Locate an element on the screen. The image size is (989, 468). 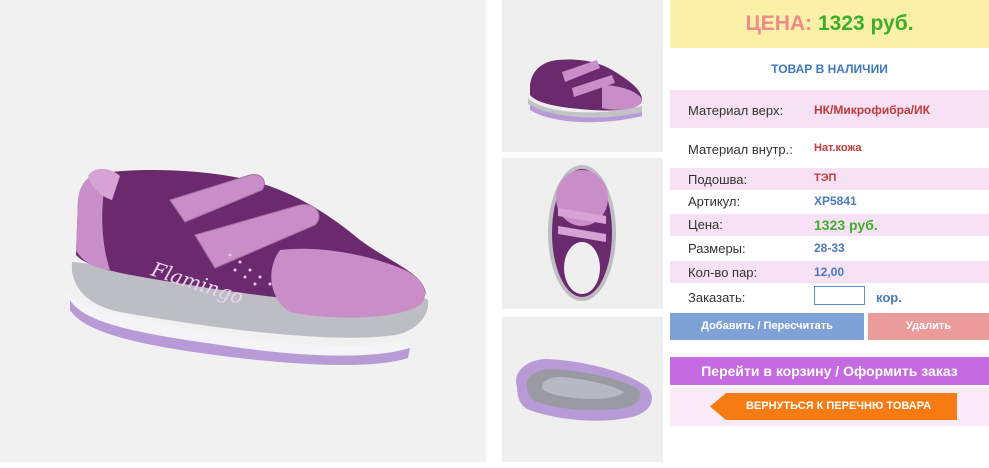
thumbnail-side-view is located at coordinates (582, 76).